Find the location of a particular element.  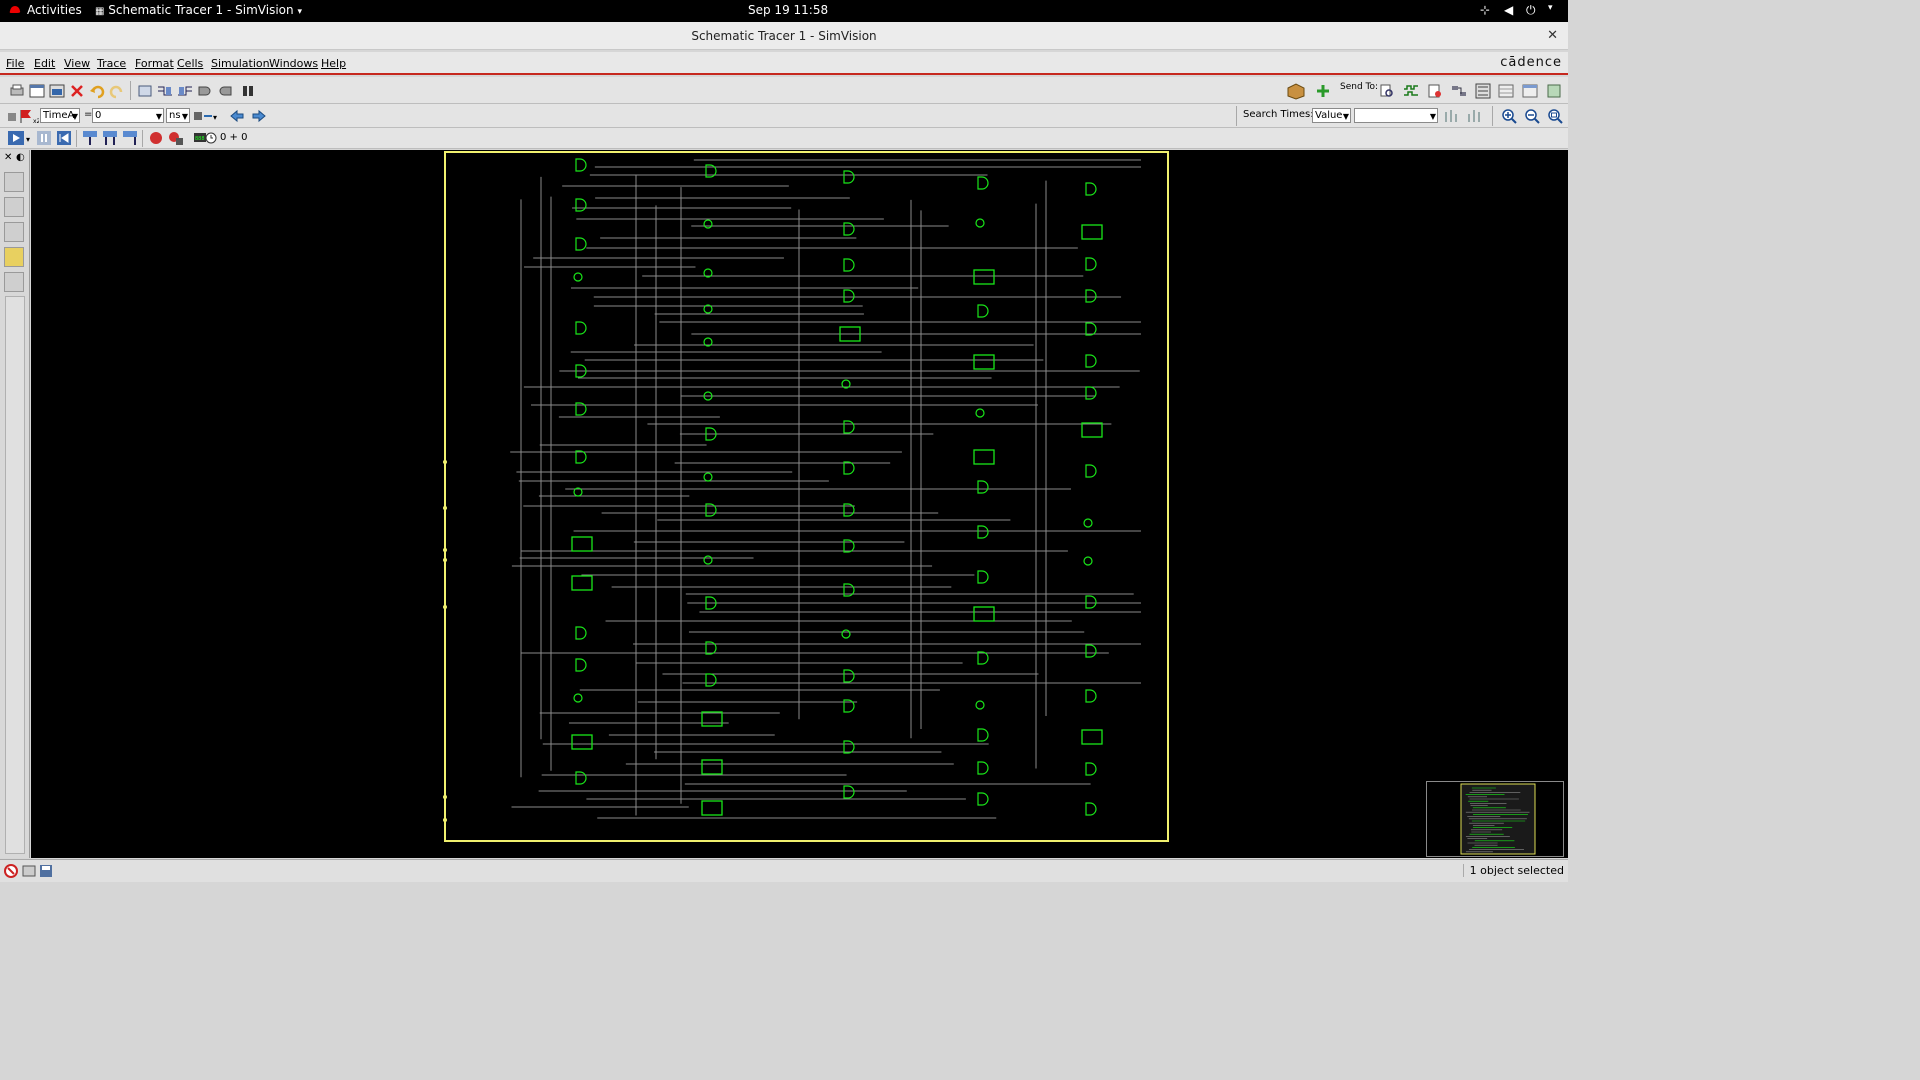

menu-help: Help is located at coordinates (333, 63).